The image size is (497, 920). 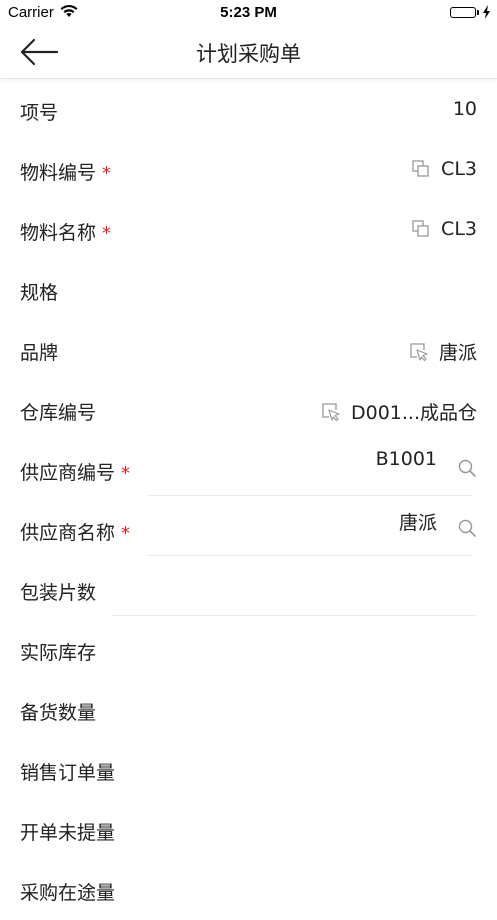 What do you see at coordinates (406, 459) in the screenshot?
I see `supplier-code-input: B1001` at bounding box center [406, 459].